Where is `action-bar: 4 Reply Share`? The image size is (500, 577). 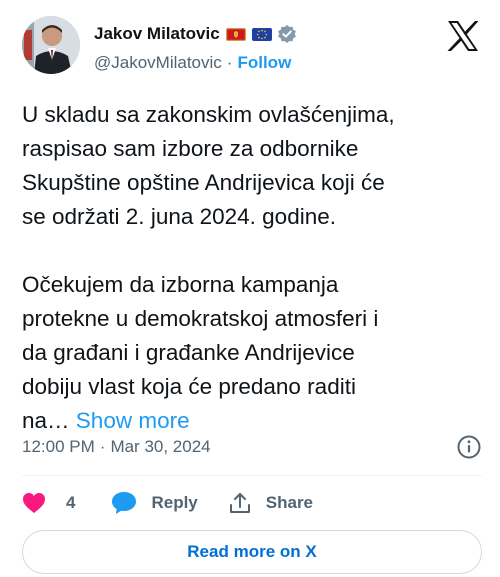 action-bar: 4 Reply Share is located at coordinates (252, 503).